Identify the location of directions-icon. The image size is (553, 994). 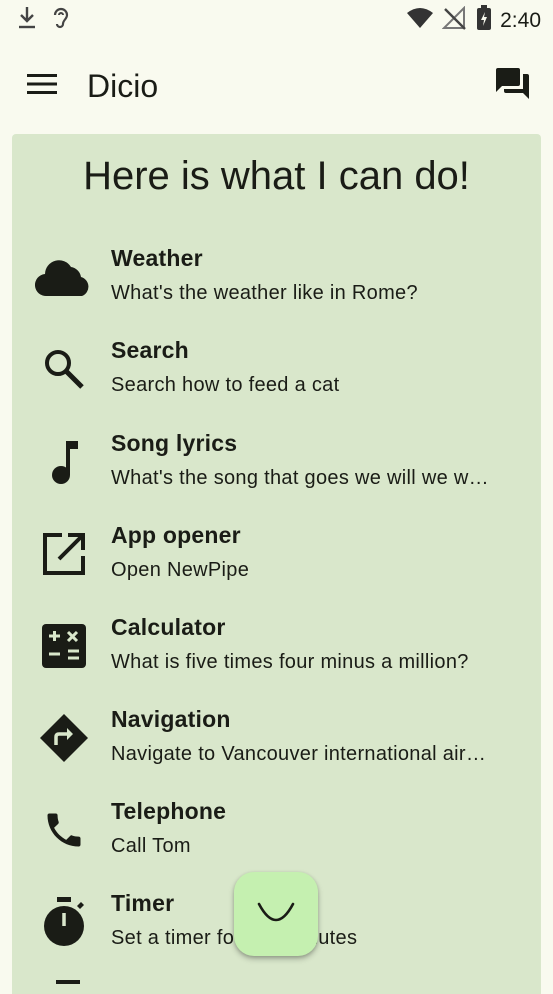
(64, 738).